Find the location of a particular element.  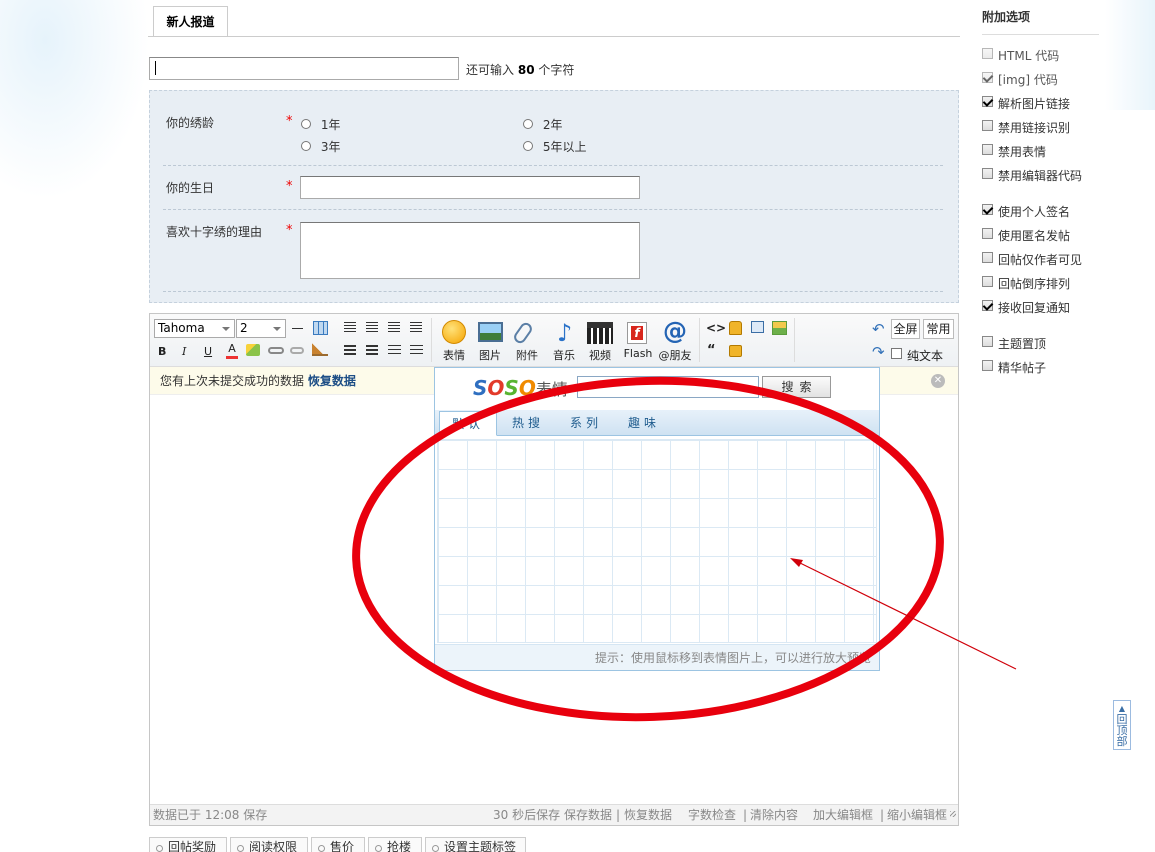

float-right-icon is located at coordinates (372, 350).